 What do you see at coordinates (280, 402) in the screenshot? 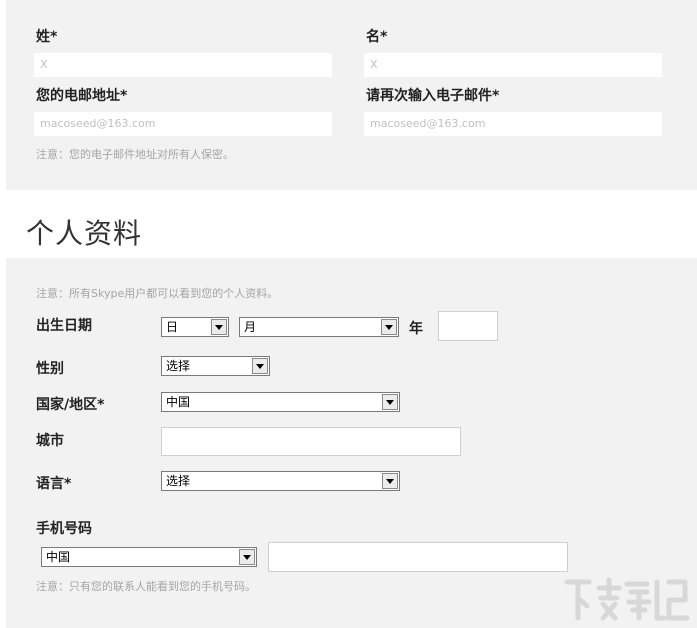
I see `country-select: 中国` at bounding box center [280, 402].